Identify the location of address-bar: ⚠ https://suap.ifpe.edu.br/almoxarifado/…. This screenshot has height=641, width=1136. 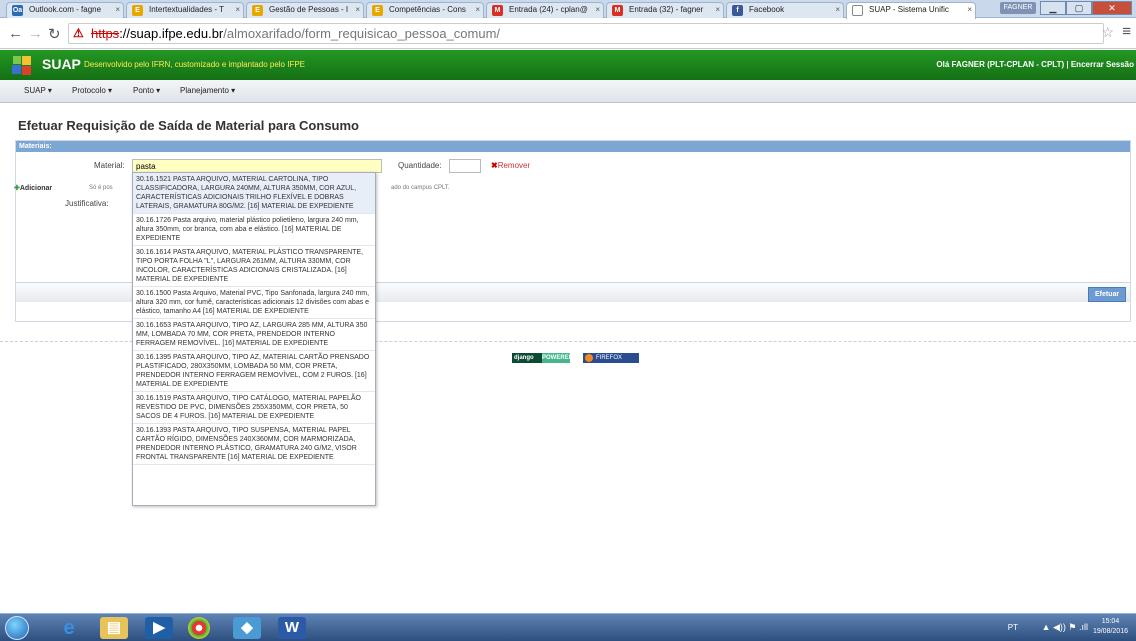
(586, 33).